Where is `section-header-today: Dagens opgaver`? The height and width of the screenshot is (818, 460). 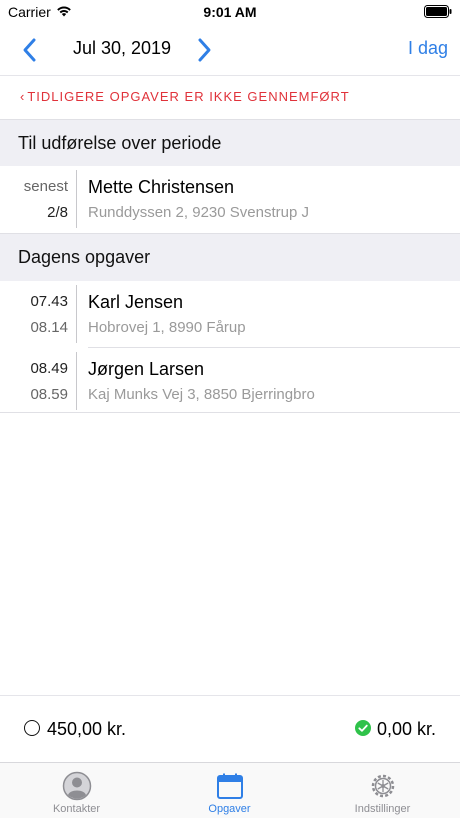
section-header-today: Dagens opgaver is located at coordinates (230, 257).